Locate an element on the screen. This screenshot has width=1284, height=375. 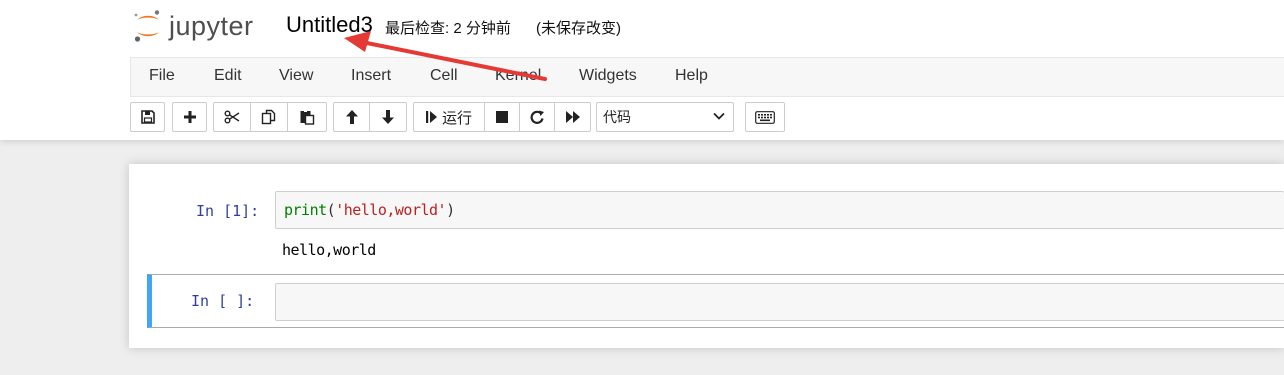
menu-widgets: Widgets is located at coordinates (608, 76).